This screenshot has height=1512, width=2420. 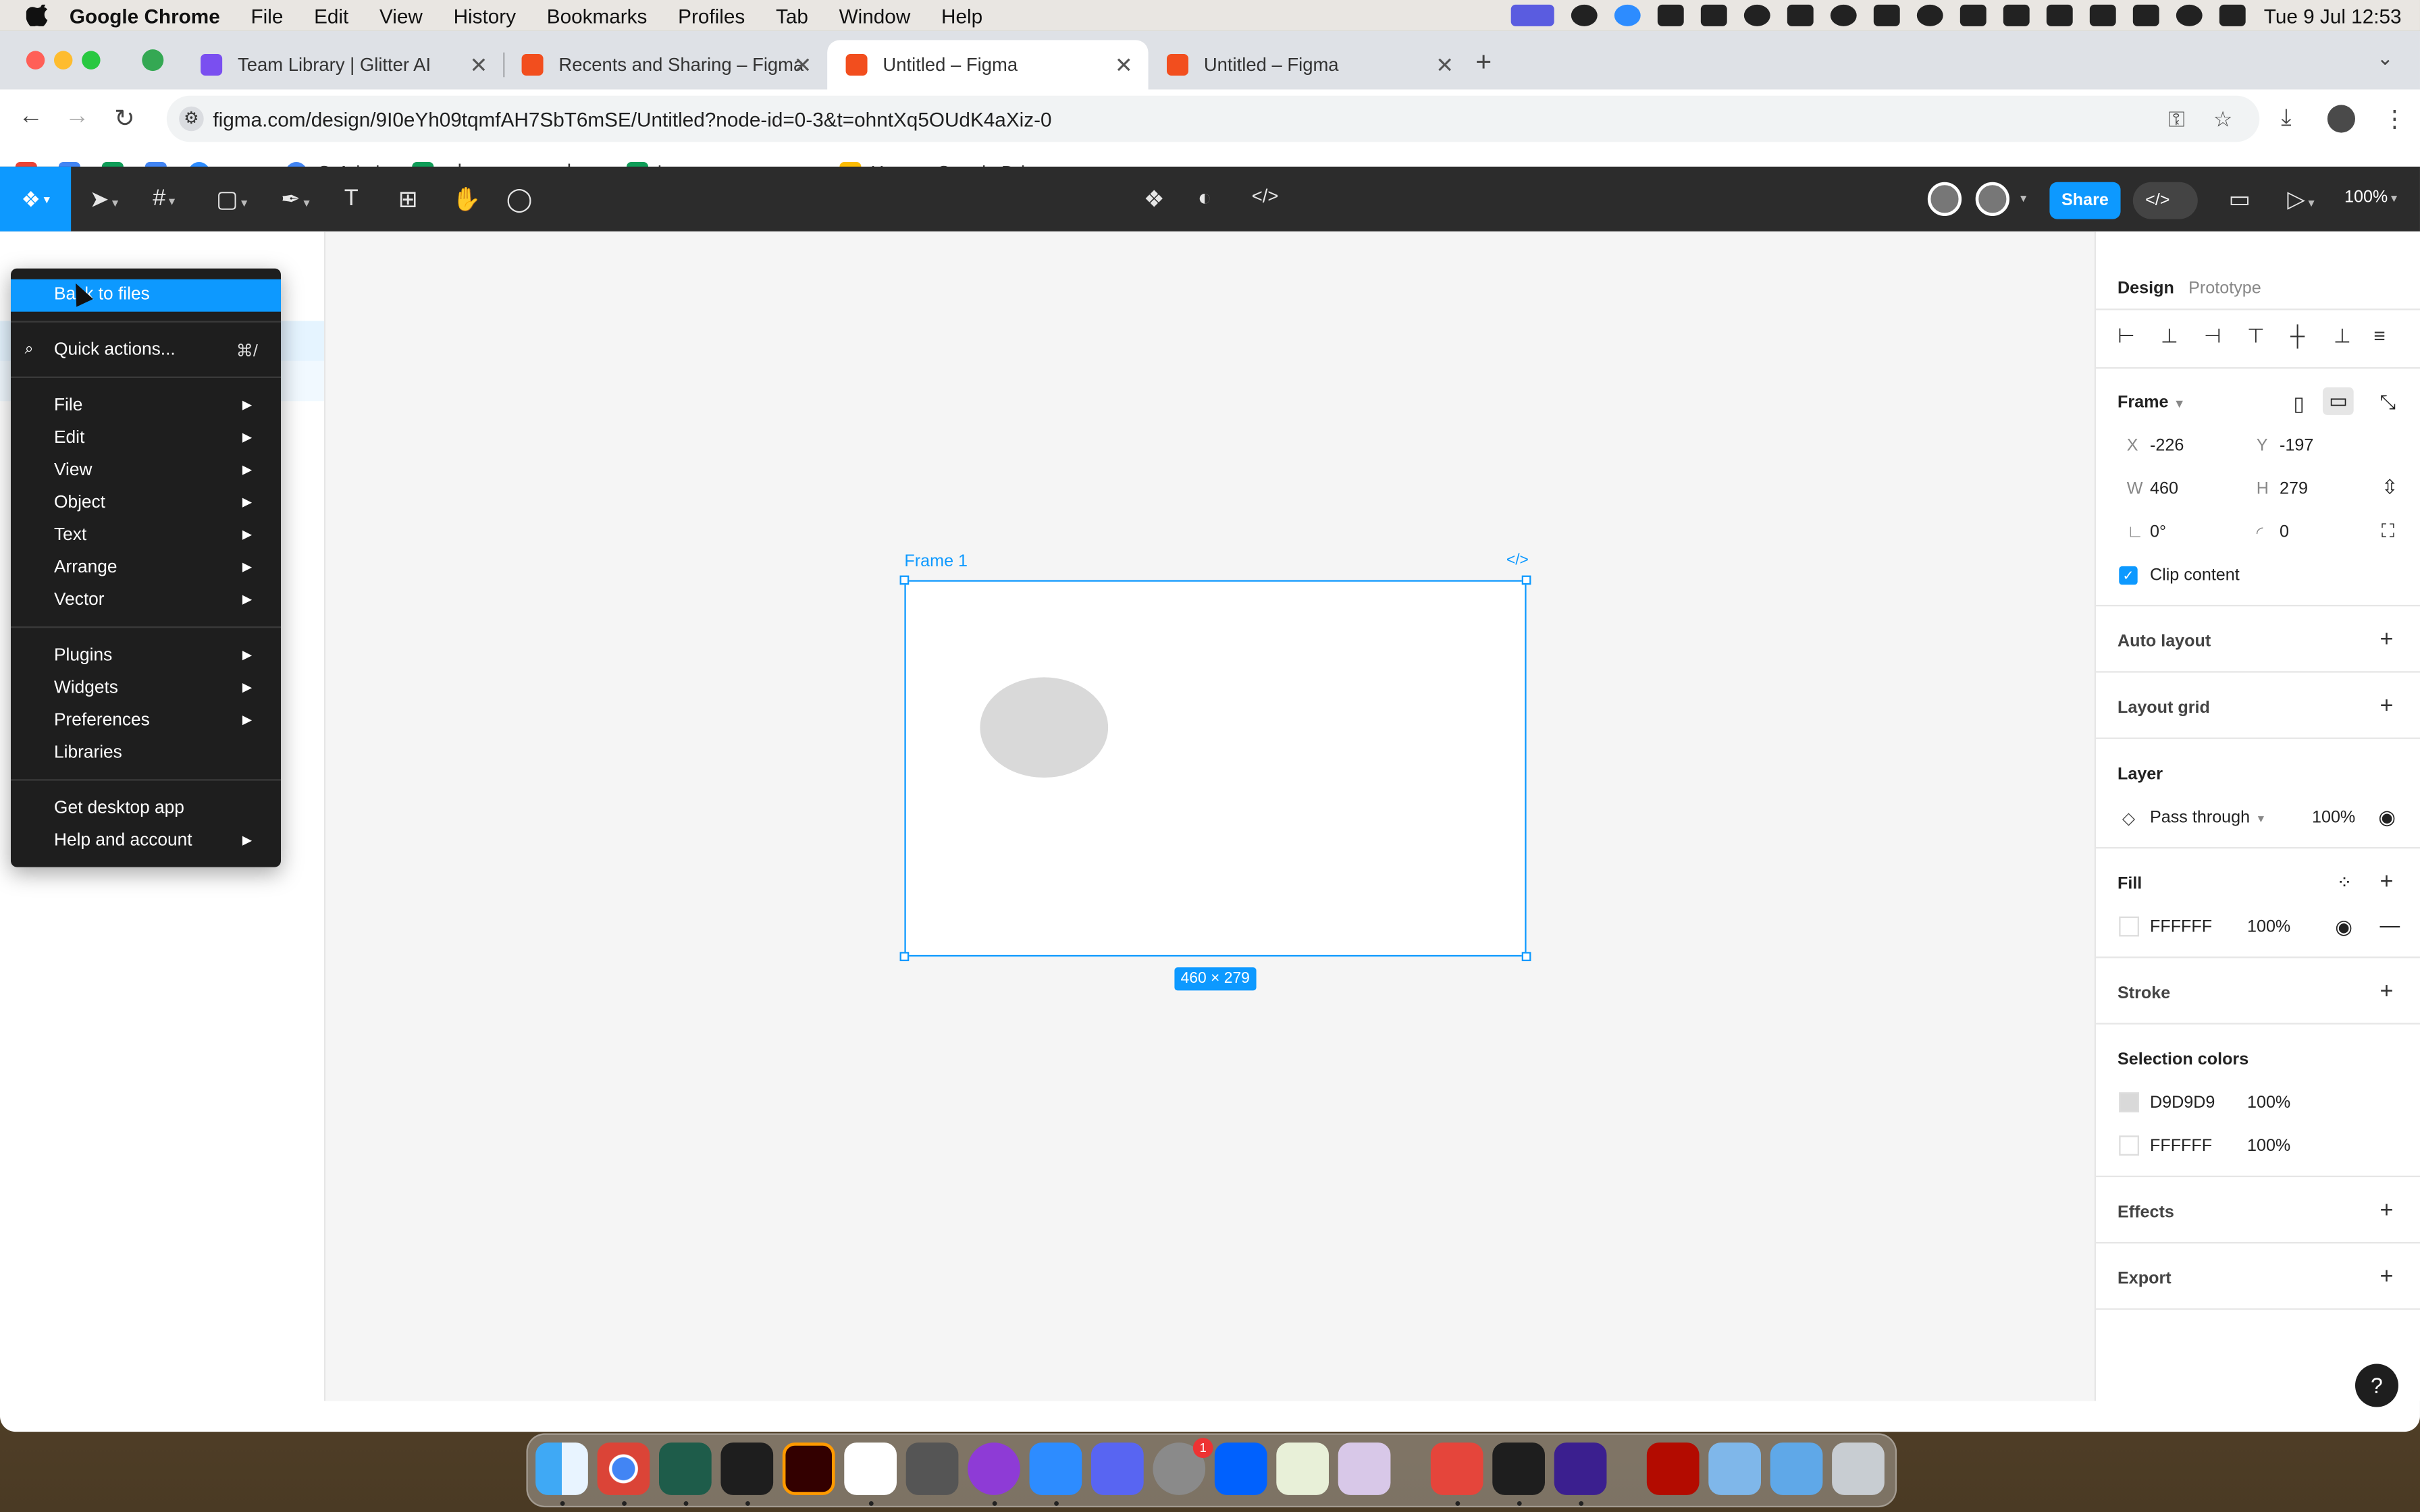 What do you see at coordinates (408, 199) in the screenshot?
I see `resources-icon: ⊞` at bounding box center [408, 199].